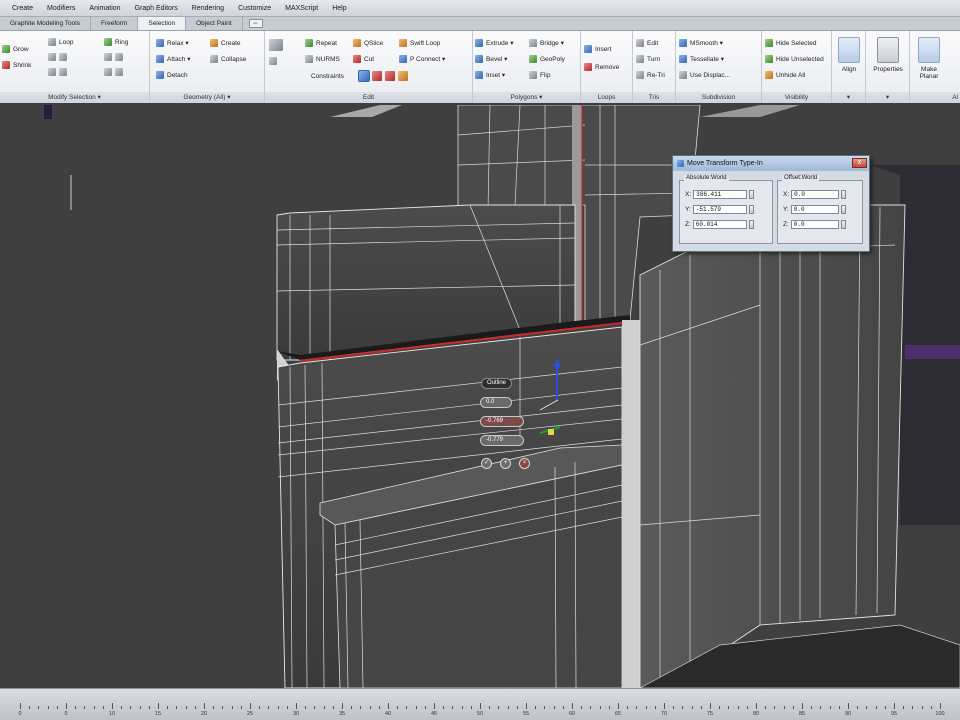  Describe the element at coordinates (45, 23) in the screenshot. I see `tab-graphite-modeling-tools: Graphite Modeling Tools` at that location.